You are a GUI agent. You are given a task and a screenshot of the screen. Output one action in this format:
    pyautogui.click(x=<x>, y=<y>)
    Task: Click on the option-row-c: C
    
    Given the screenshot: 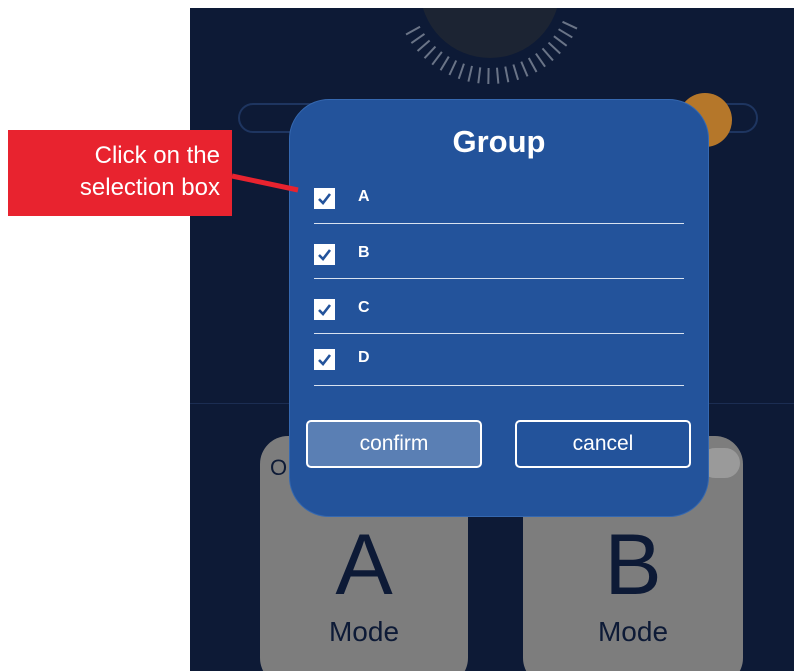 What is the action you would take?
    pyautogui.click(x=499, y=311)
    